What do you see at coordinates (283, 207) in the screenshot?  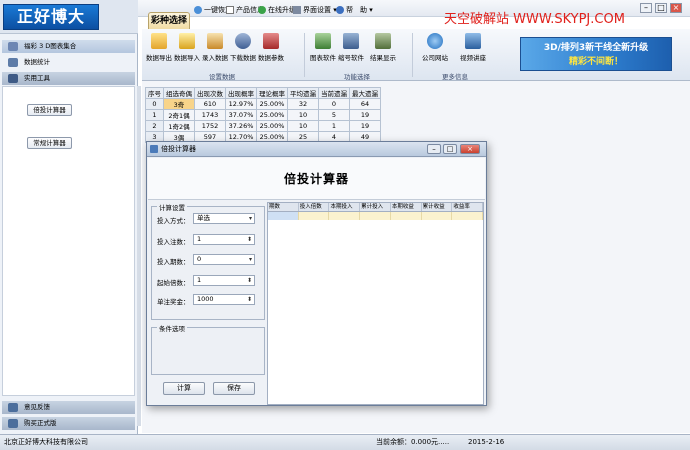 I see `grid-column-header: 期数` at bounding box center [283, 207].